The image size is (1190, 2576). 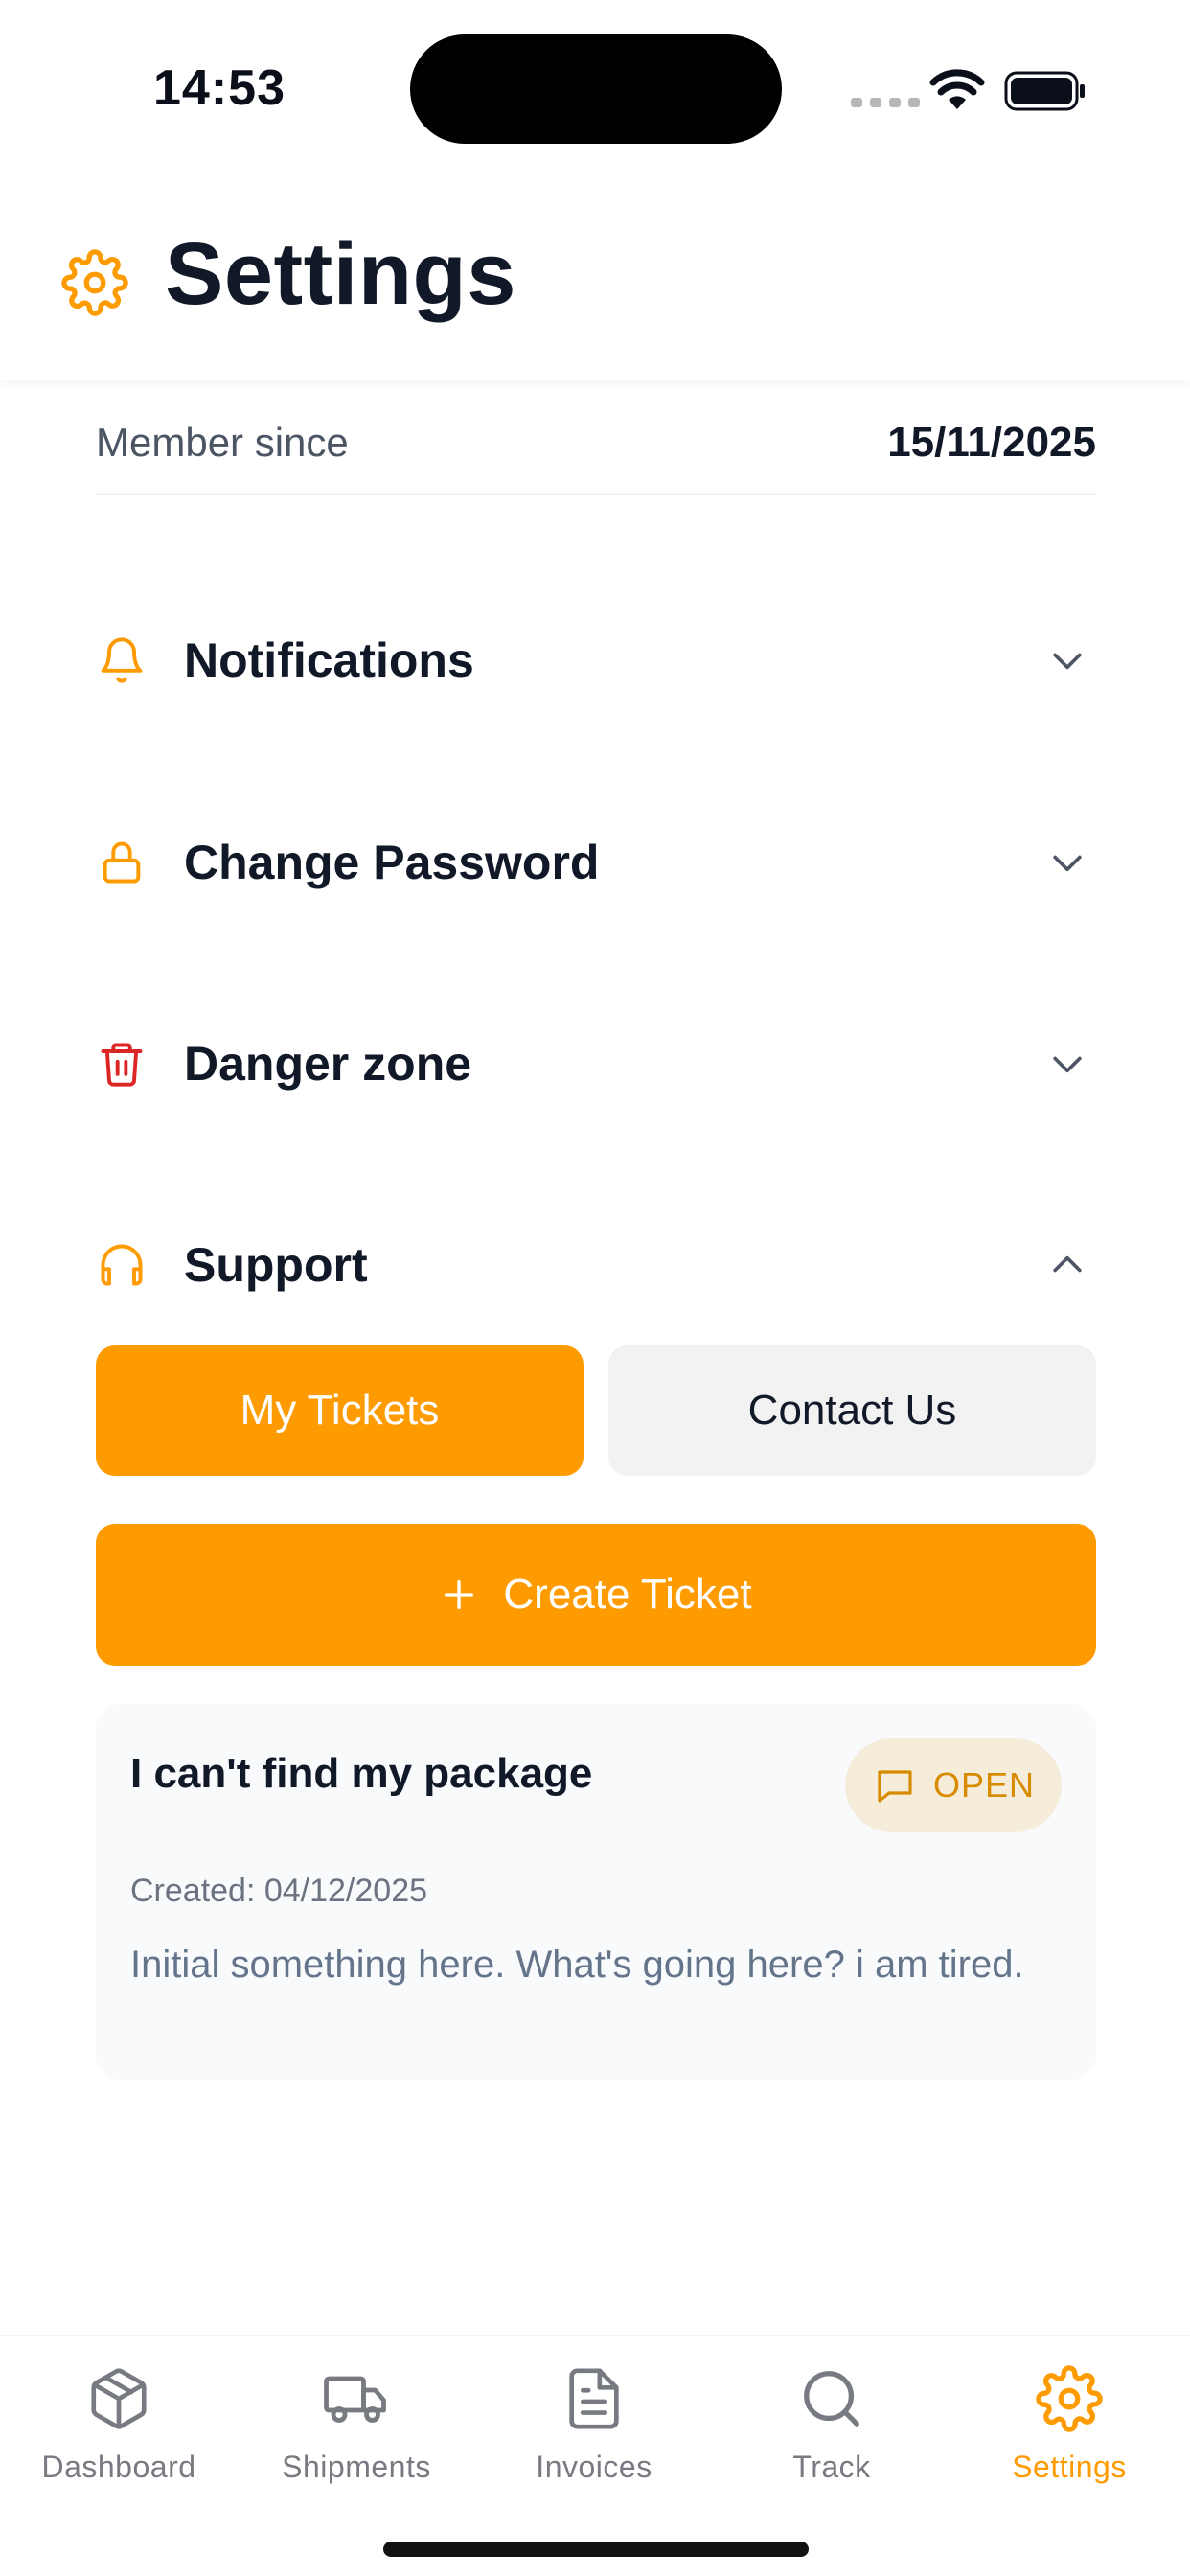 What do you see at coordinates (991, 443) in the screenshot?
I see `member-since-value: 15/11/2025` at bounding box center [991, 443].